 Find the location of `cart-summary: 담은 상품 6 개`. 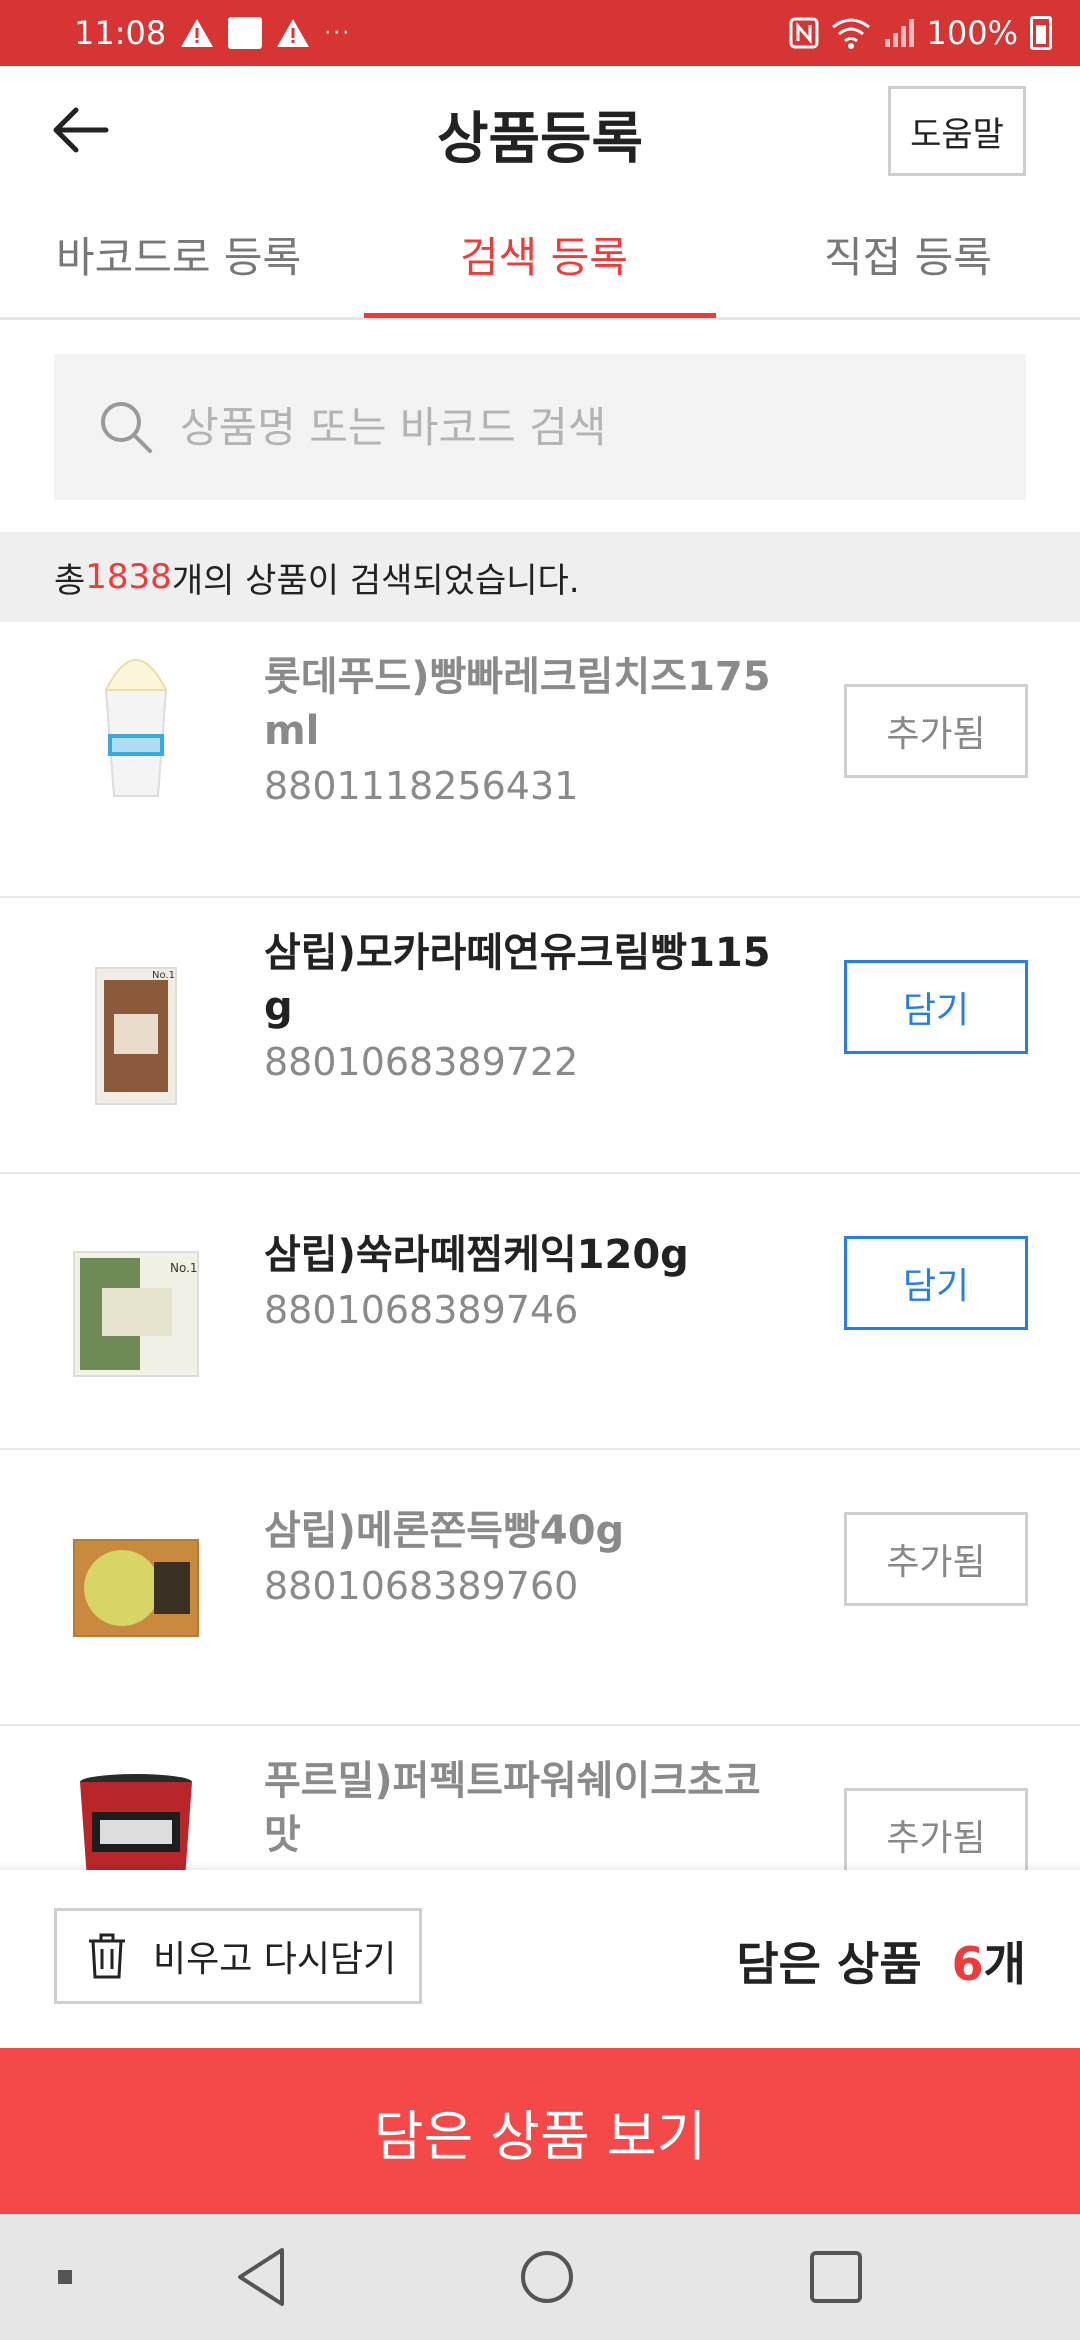

cart-summary: 담은 상품 6 개 is located at coordinates (881, 1961).